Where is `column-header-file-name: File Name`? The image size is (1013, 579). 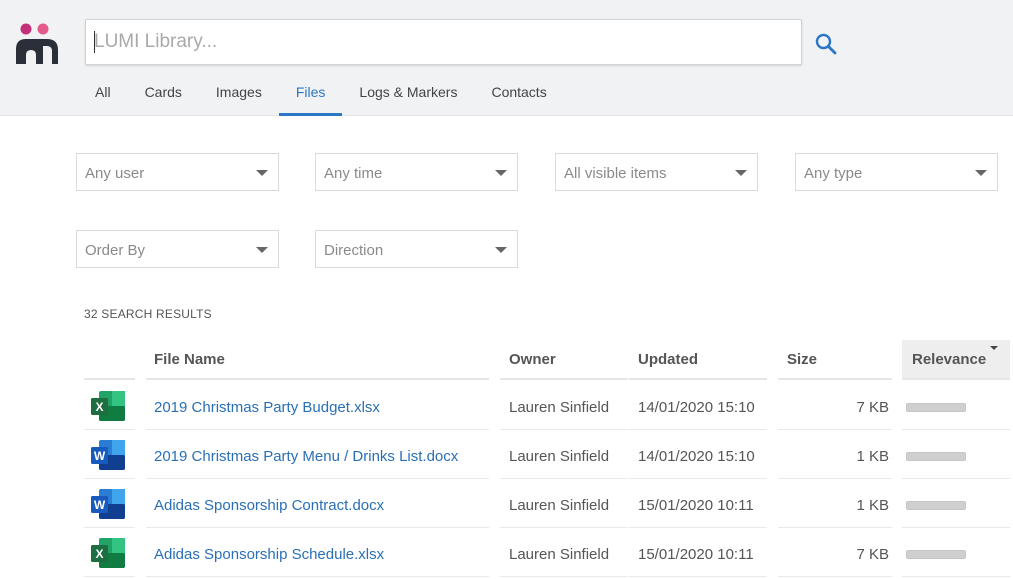 column-header-file-name: File Name is located at coordinates (317, 360).